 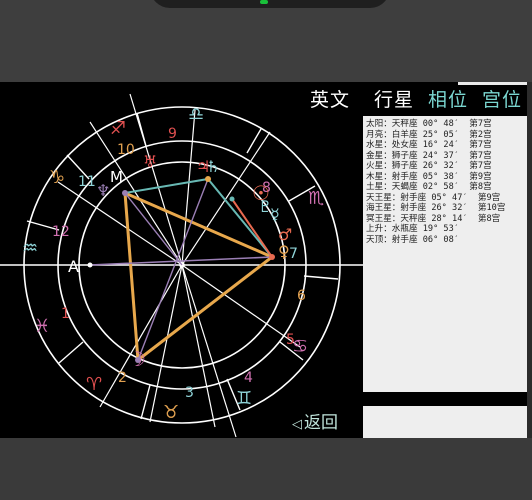 What do you see at coordinates (321, 423) in the screenshot?
I see `back-label: 返回` at bounding box center [321, 423].